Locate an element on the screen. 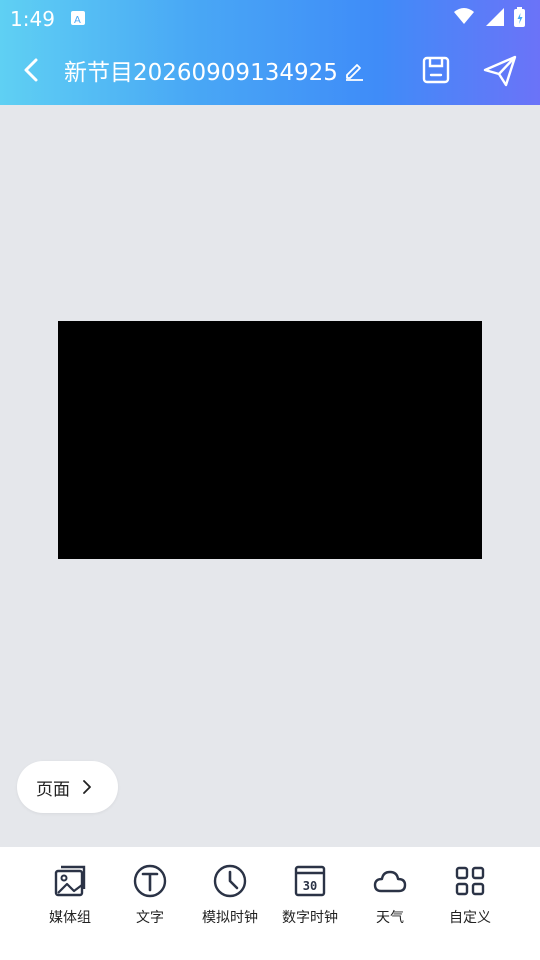 This screenshot has width=540, height=960. widget-toolbar: 媒体组 文字 模拟时钟 30 数字时钟 天气 自定义 is located at coordinates (270, 903).